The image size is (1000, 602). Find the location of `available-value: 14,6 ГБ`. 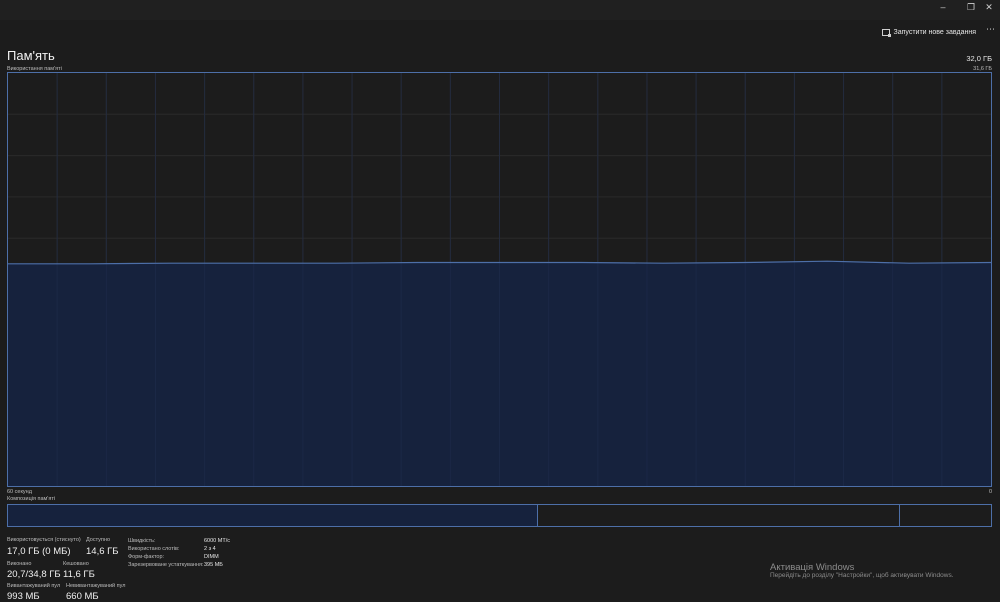

available-value: 14,6 ГБ is located at coordinates (102, 551).